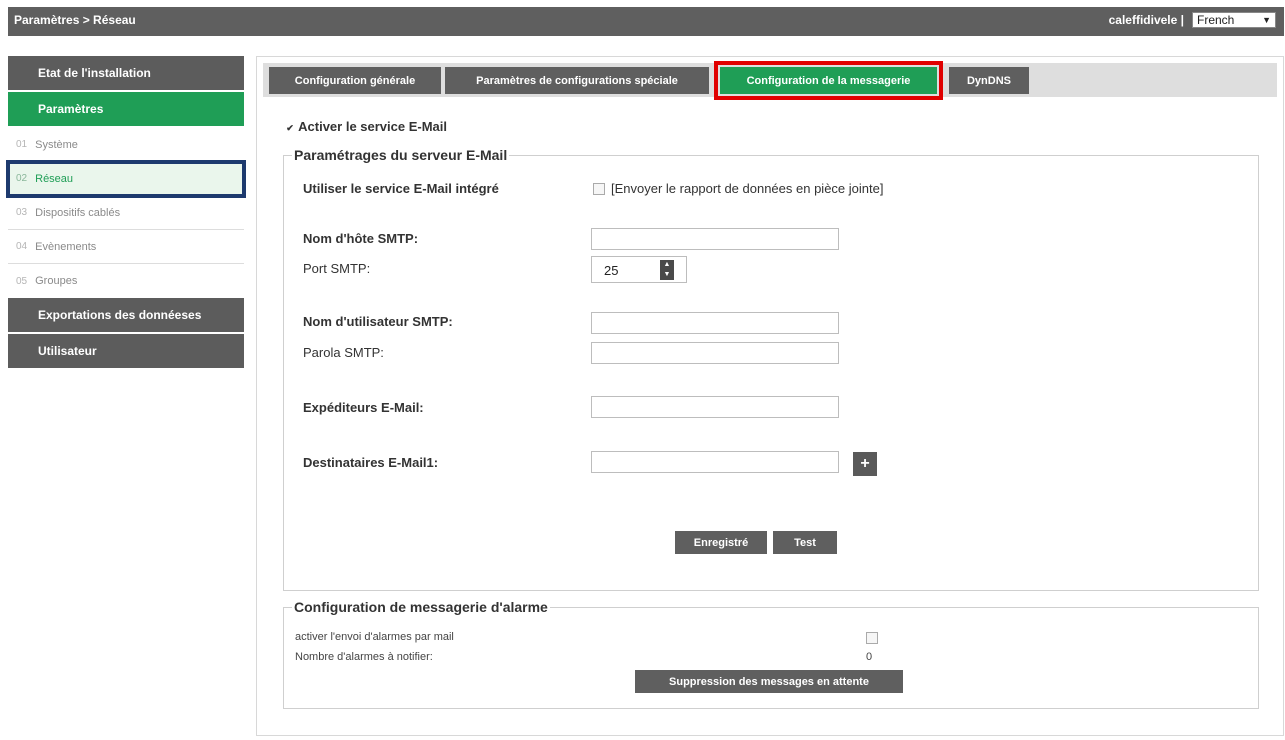 Image resolution: width=1285 pixels, height=740 pixels. Describe the element at coordinates (290, 128) in the screenshot. I see `enable-email-checkbox: ✔` at that location.